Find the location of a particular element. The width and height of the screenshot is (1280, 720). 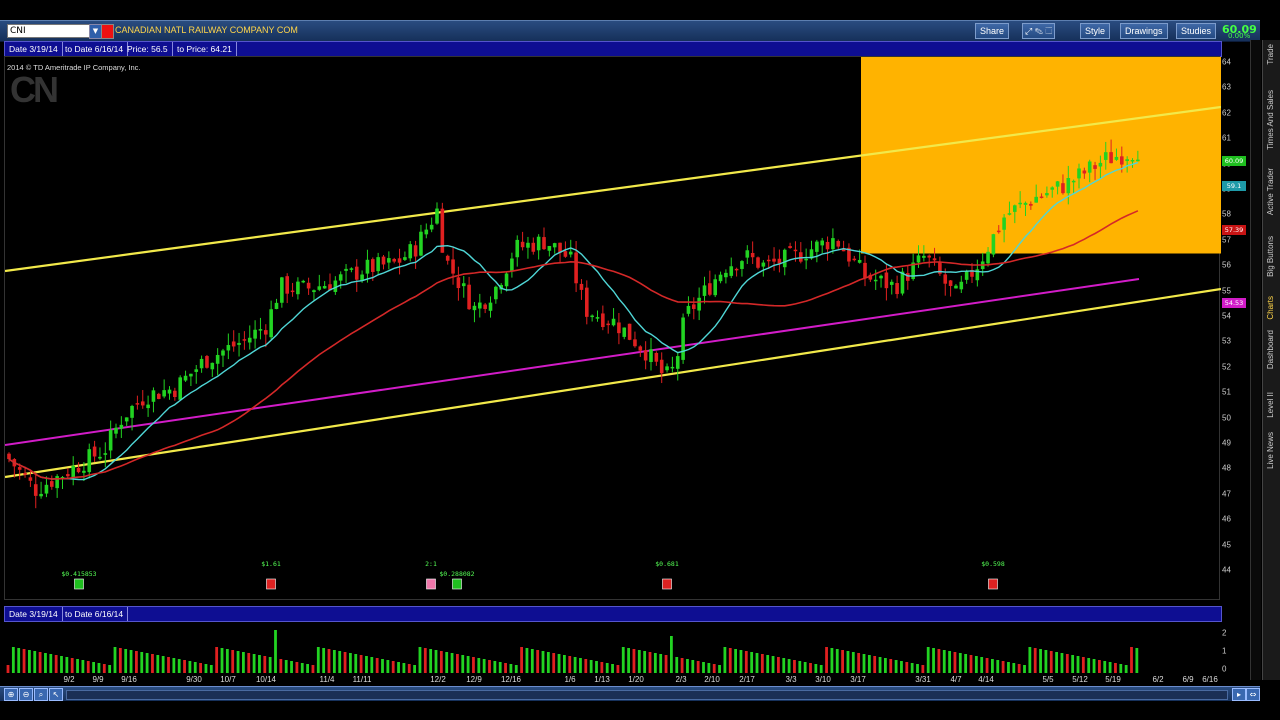

tool-icons: ⤢ ✎ ⬚ is located at coordinates (1039, 31).